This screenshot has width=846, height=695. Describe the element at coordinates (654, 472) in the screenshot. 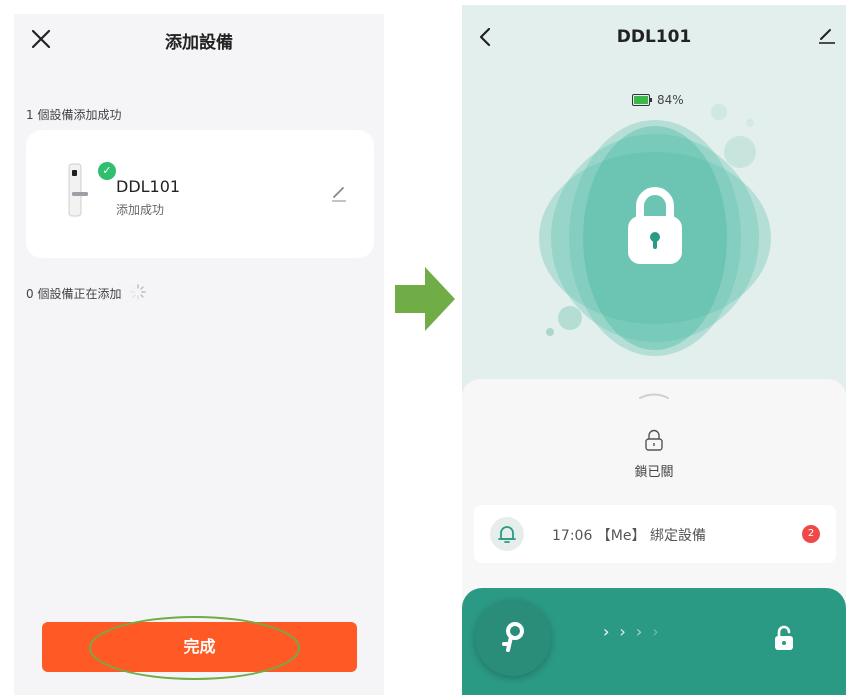

I see `lock-status: 鎖已關` at that location.